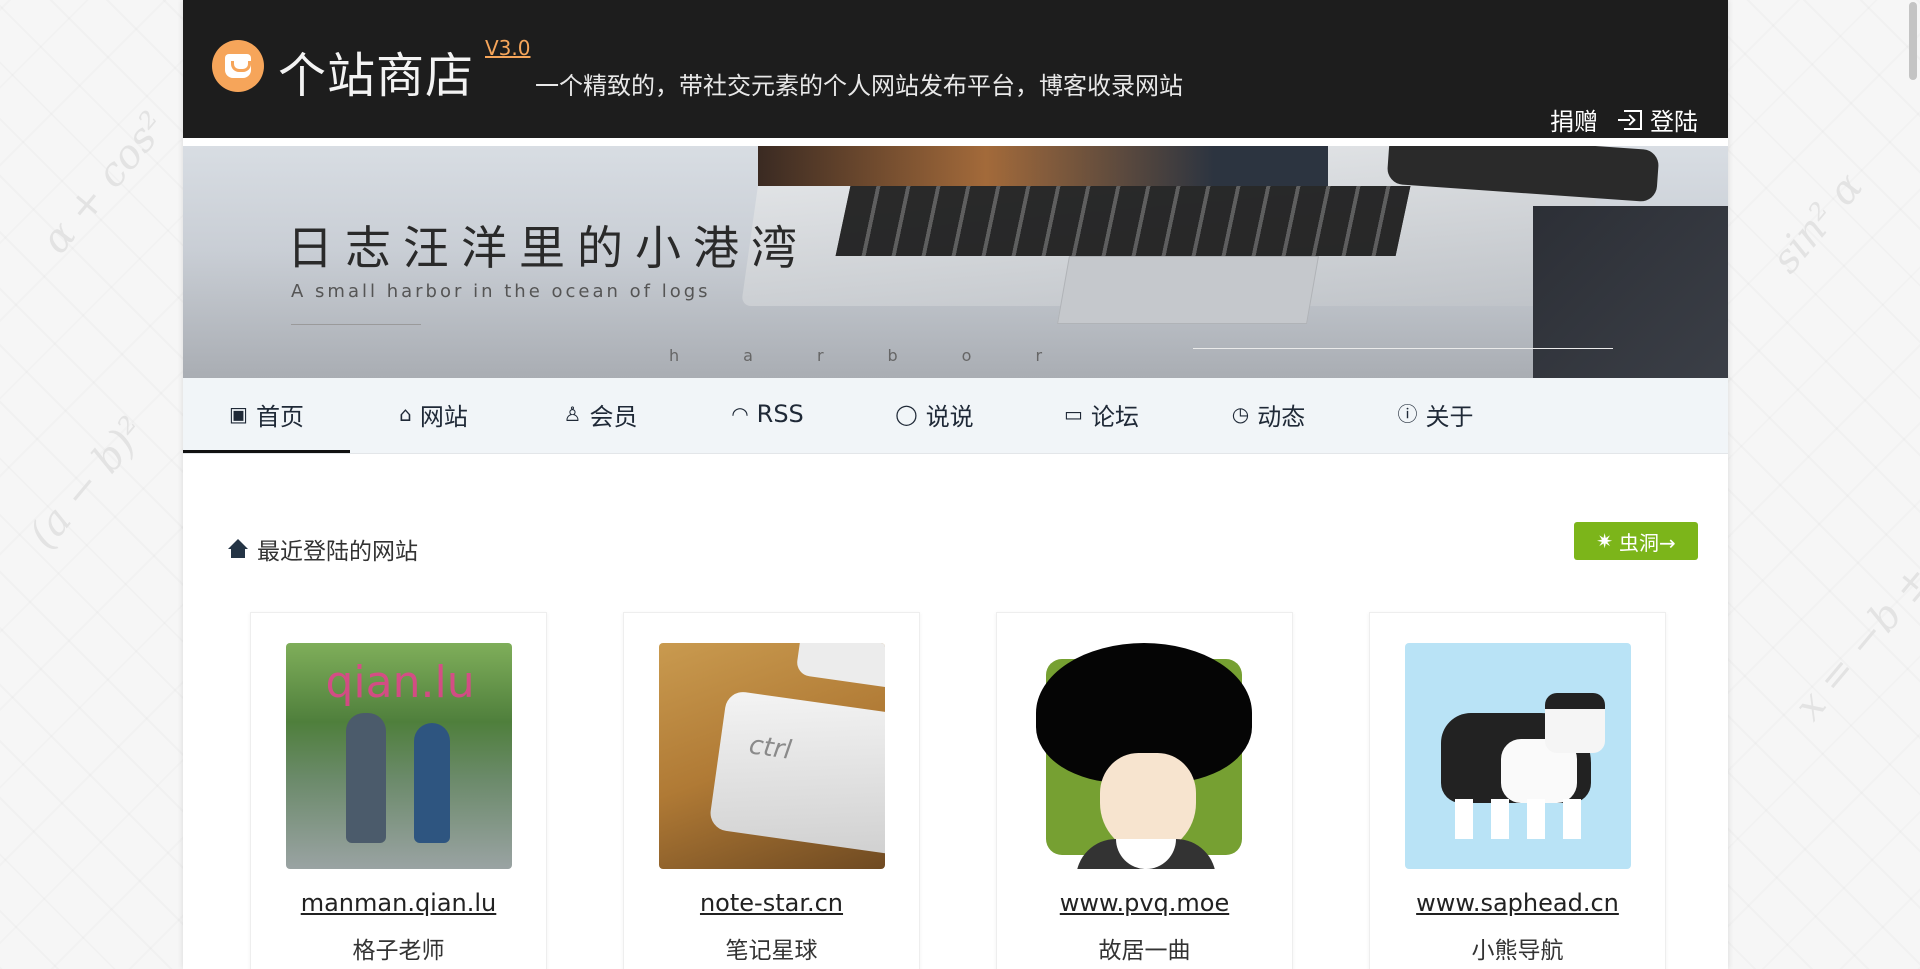 The image size is (1920, 969). I want to click on page-scrollbar, so click(1913, 484).